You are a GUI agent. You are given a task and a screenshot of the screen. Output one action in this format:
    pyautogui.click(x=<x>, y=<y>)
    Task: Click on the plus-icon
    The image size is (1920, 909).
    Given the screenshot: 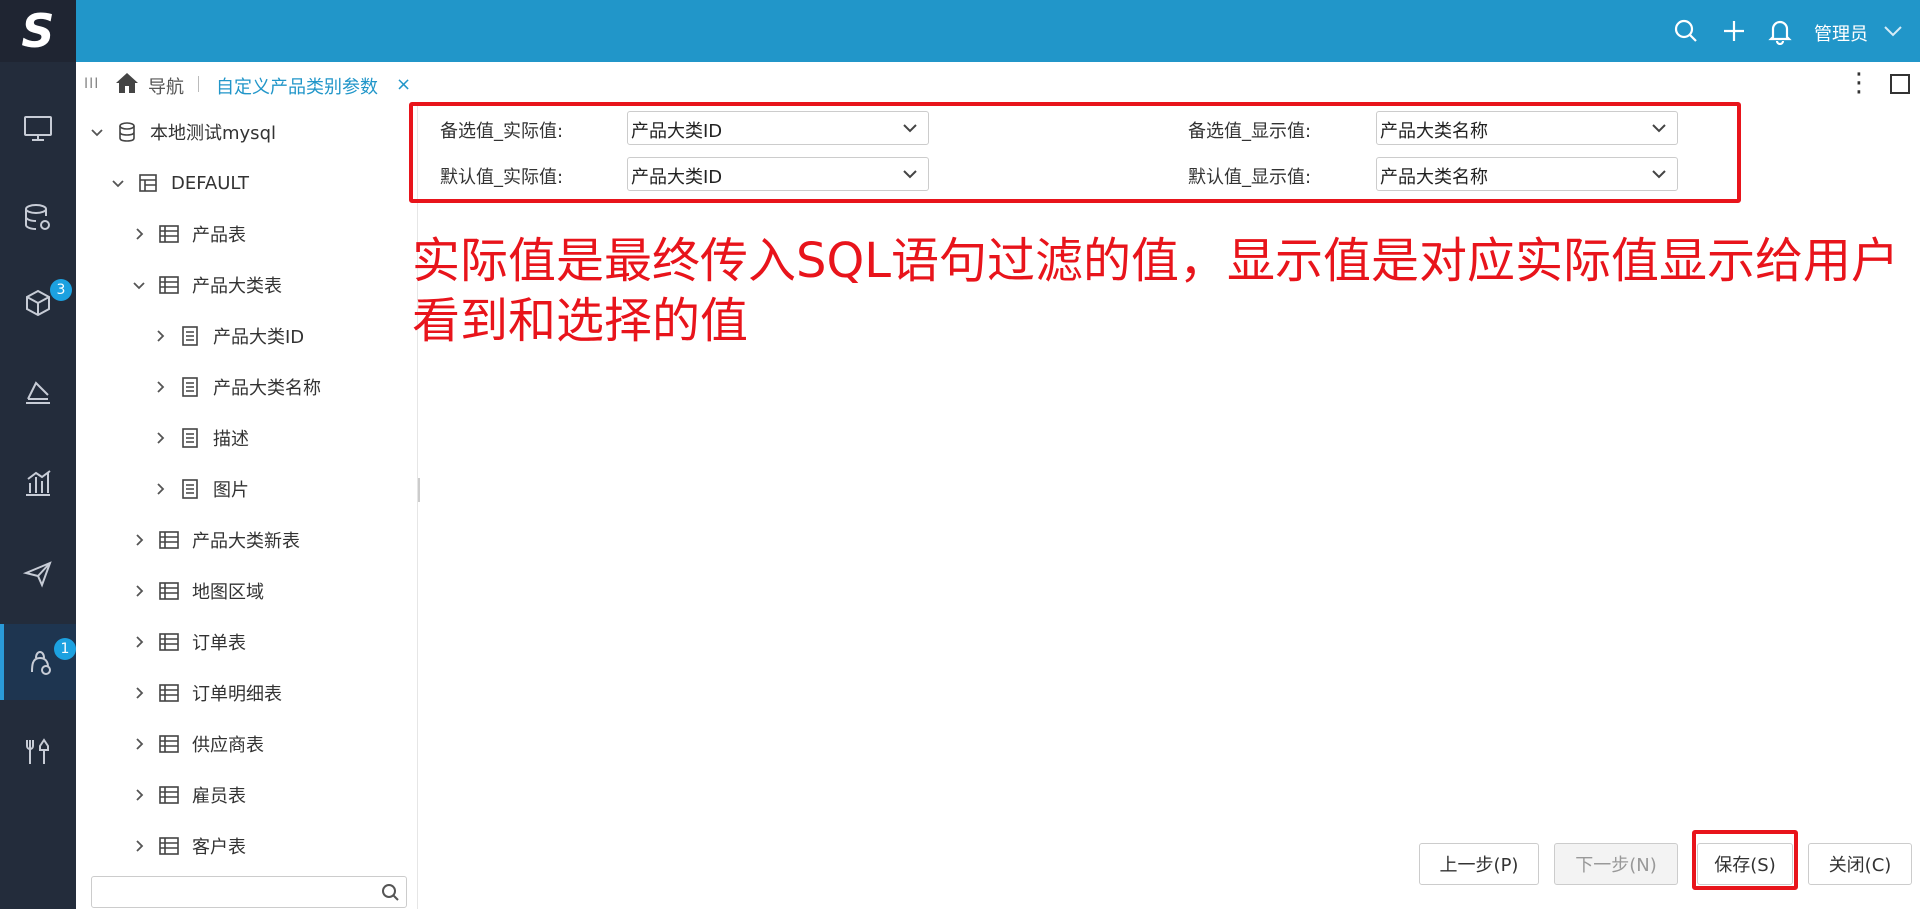 What is the action you would take?
    pyautogui.click(x=1734, y=31)
    